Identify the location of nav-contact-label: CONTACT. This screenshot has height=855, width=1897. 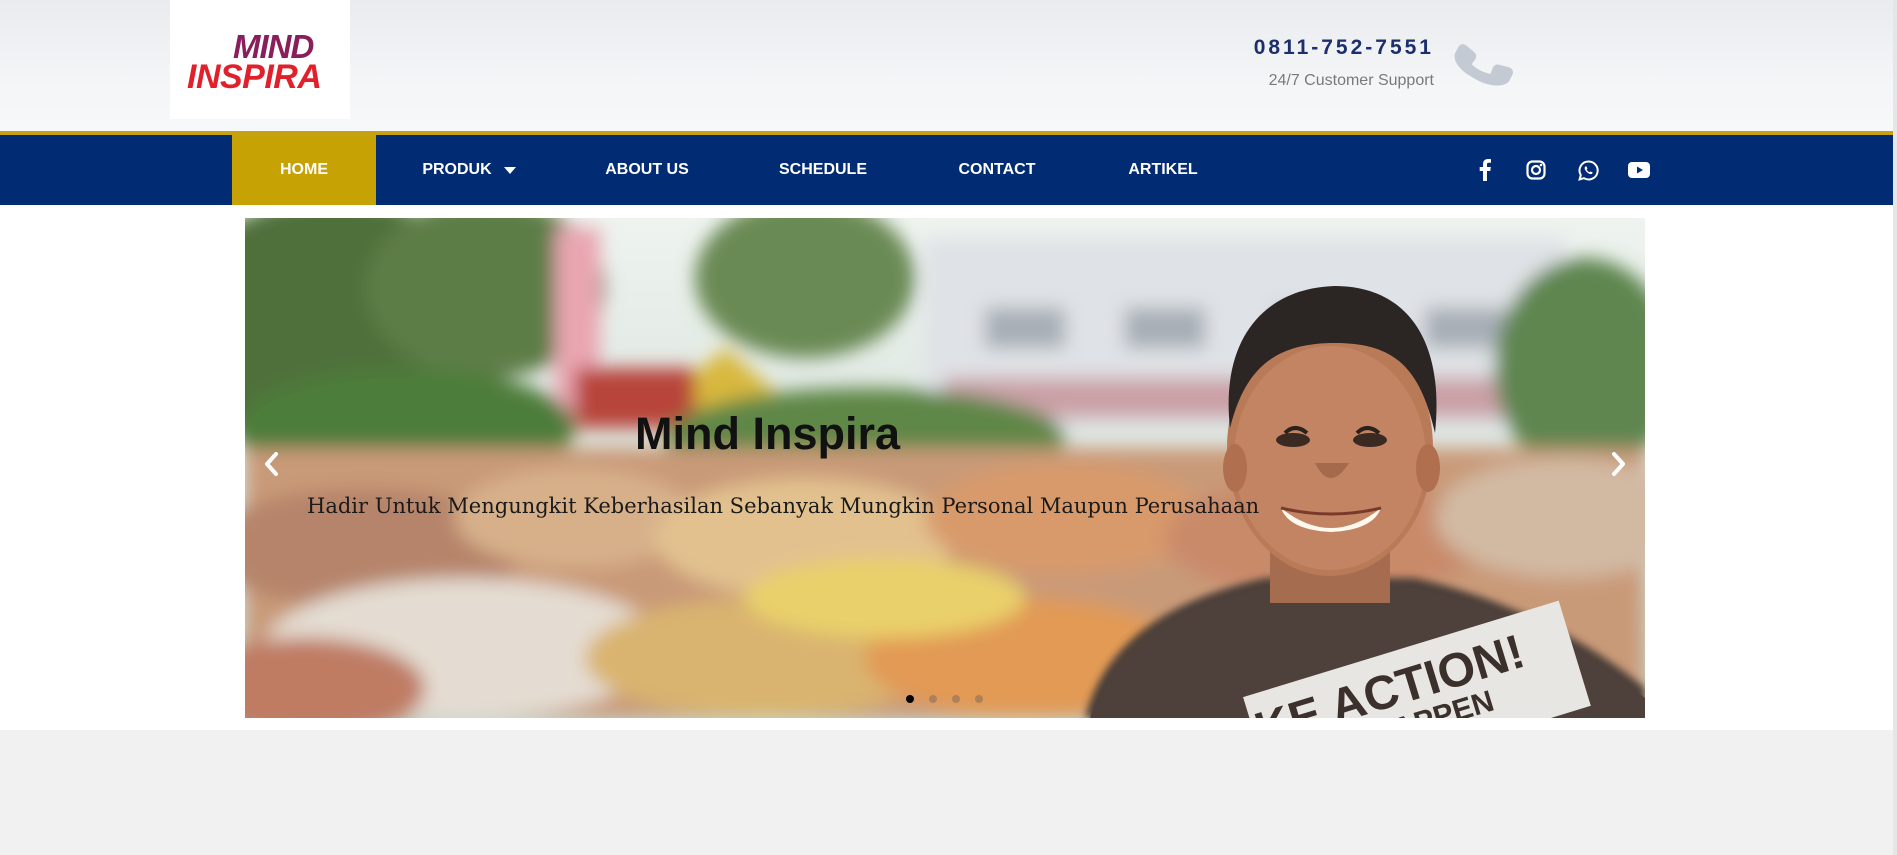
(997, 169).